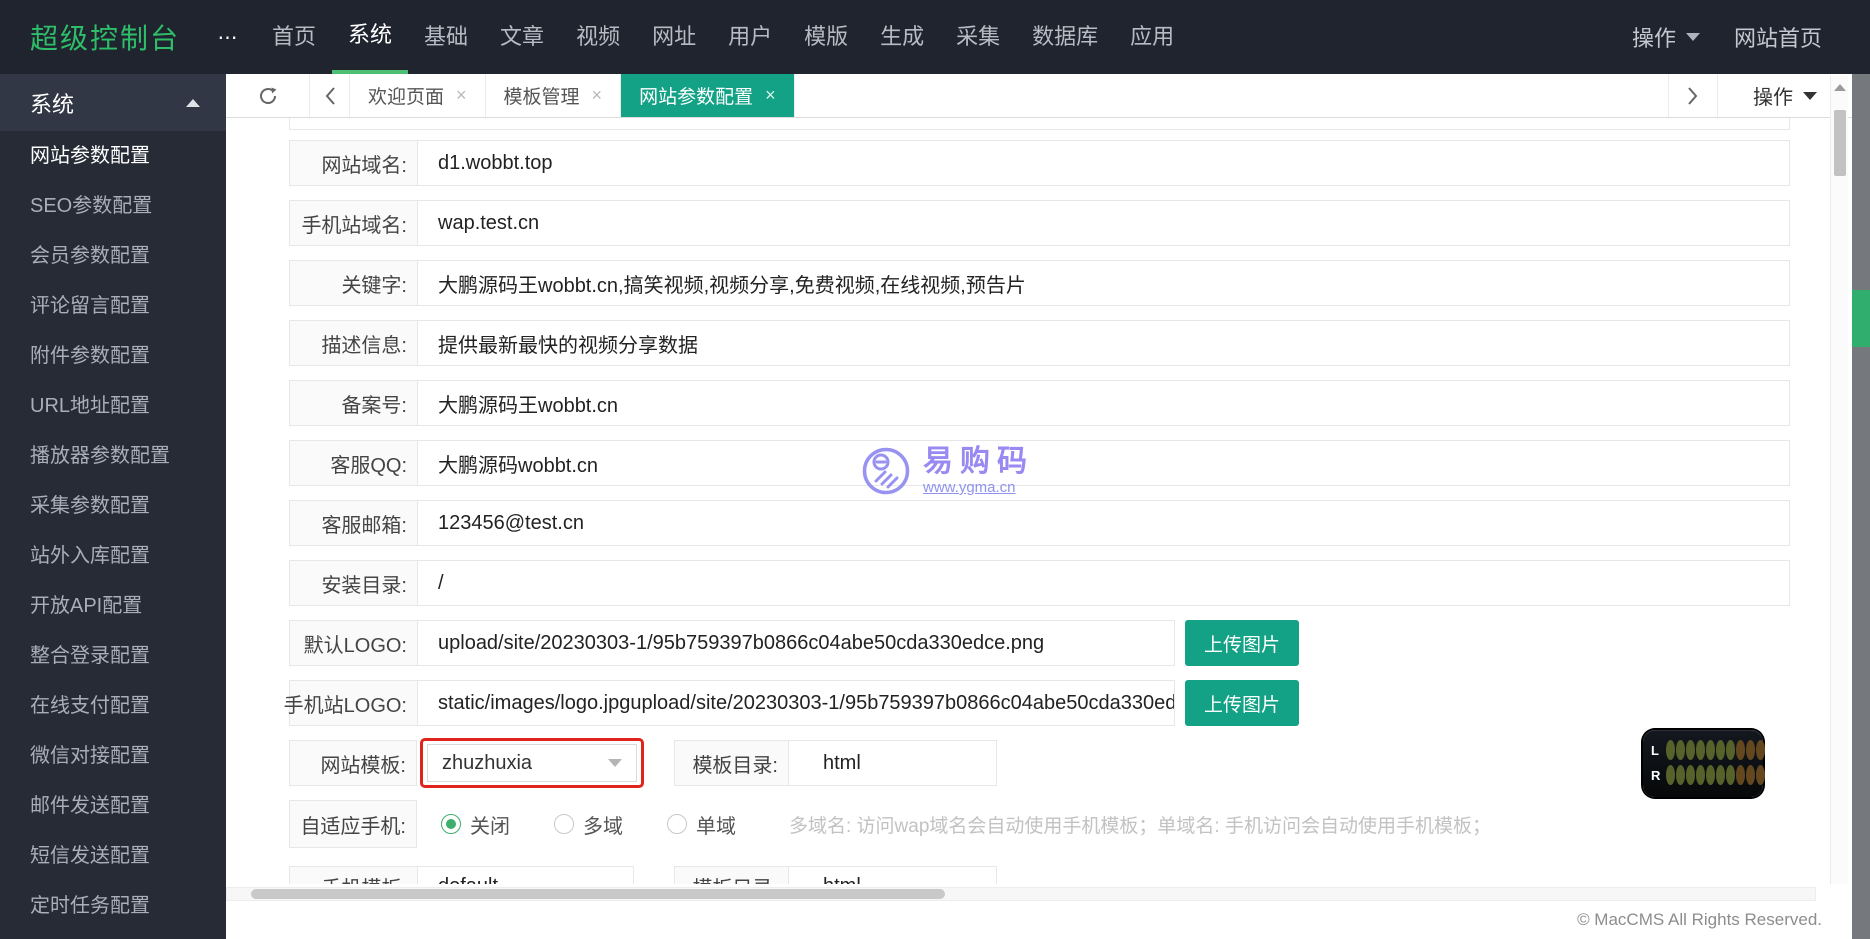 Image resolution: width=1870 pixels, height=939 pixels. What do you see at coordinates (113, 406) in the screenshot?
I see `sidebar-item-url-config: URL地址配置` at bounding box center [113, 406].